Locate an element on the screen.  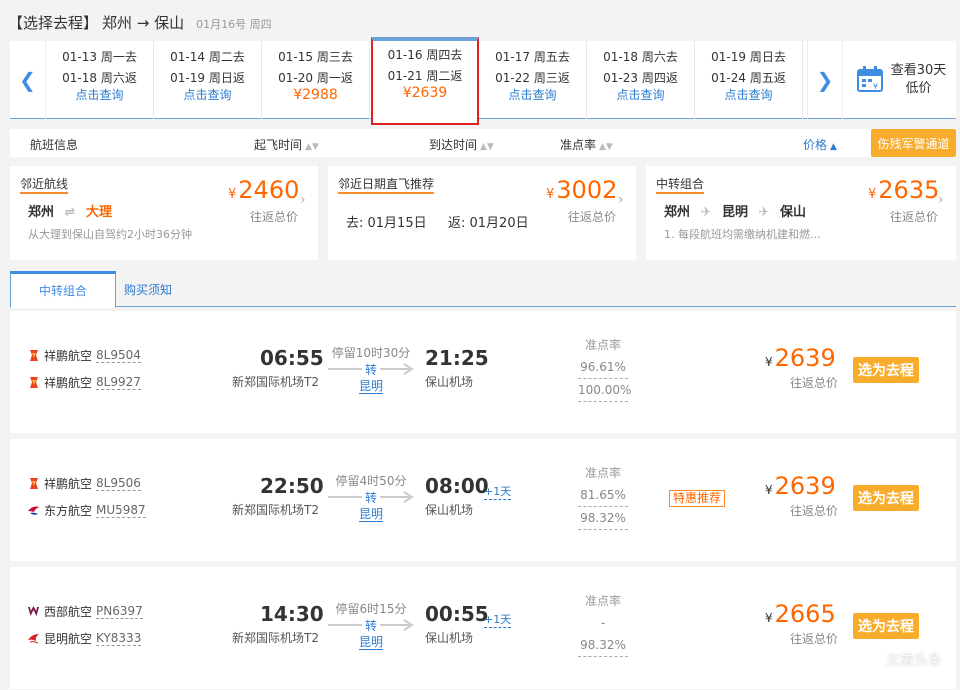
flight-number: MU5987 is located at coordinates (121, 510).